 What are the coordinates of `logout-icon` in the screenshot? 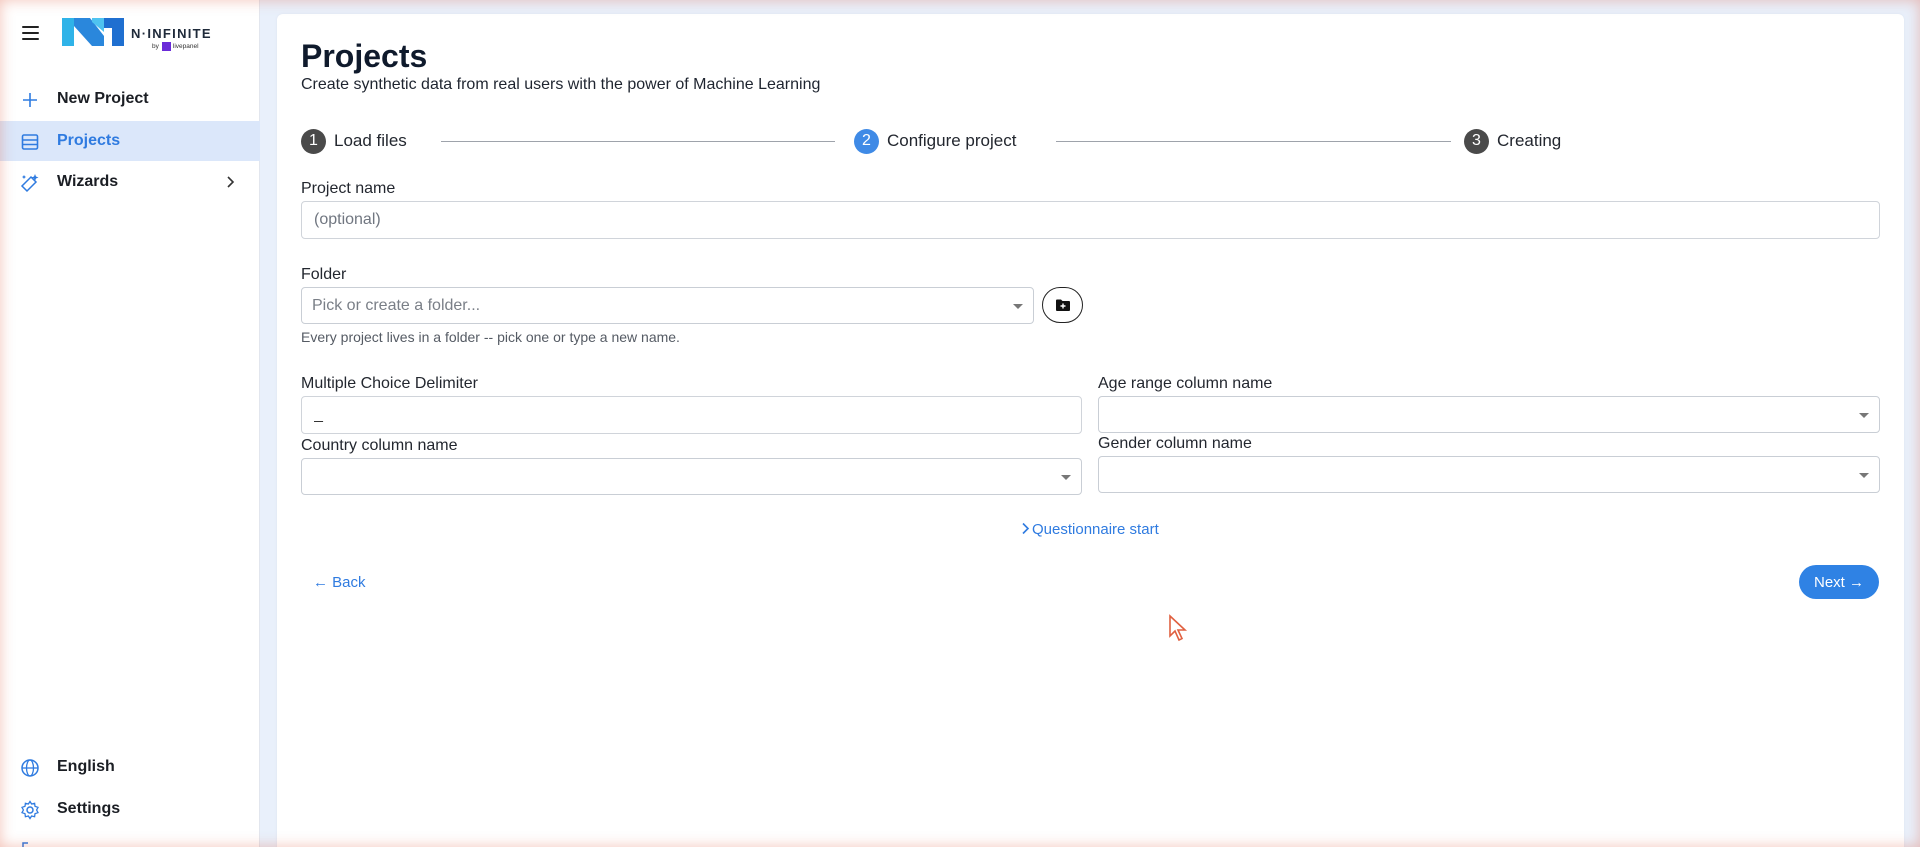 It's located at (25, 844).